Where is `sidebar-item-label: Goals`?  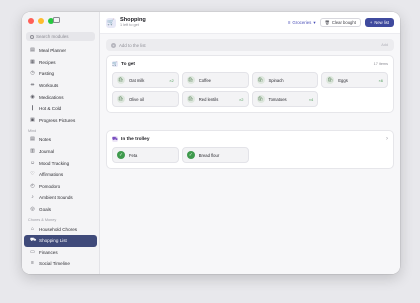 sidebar-item-label: Goals is located at coordinates (45, 210).